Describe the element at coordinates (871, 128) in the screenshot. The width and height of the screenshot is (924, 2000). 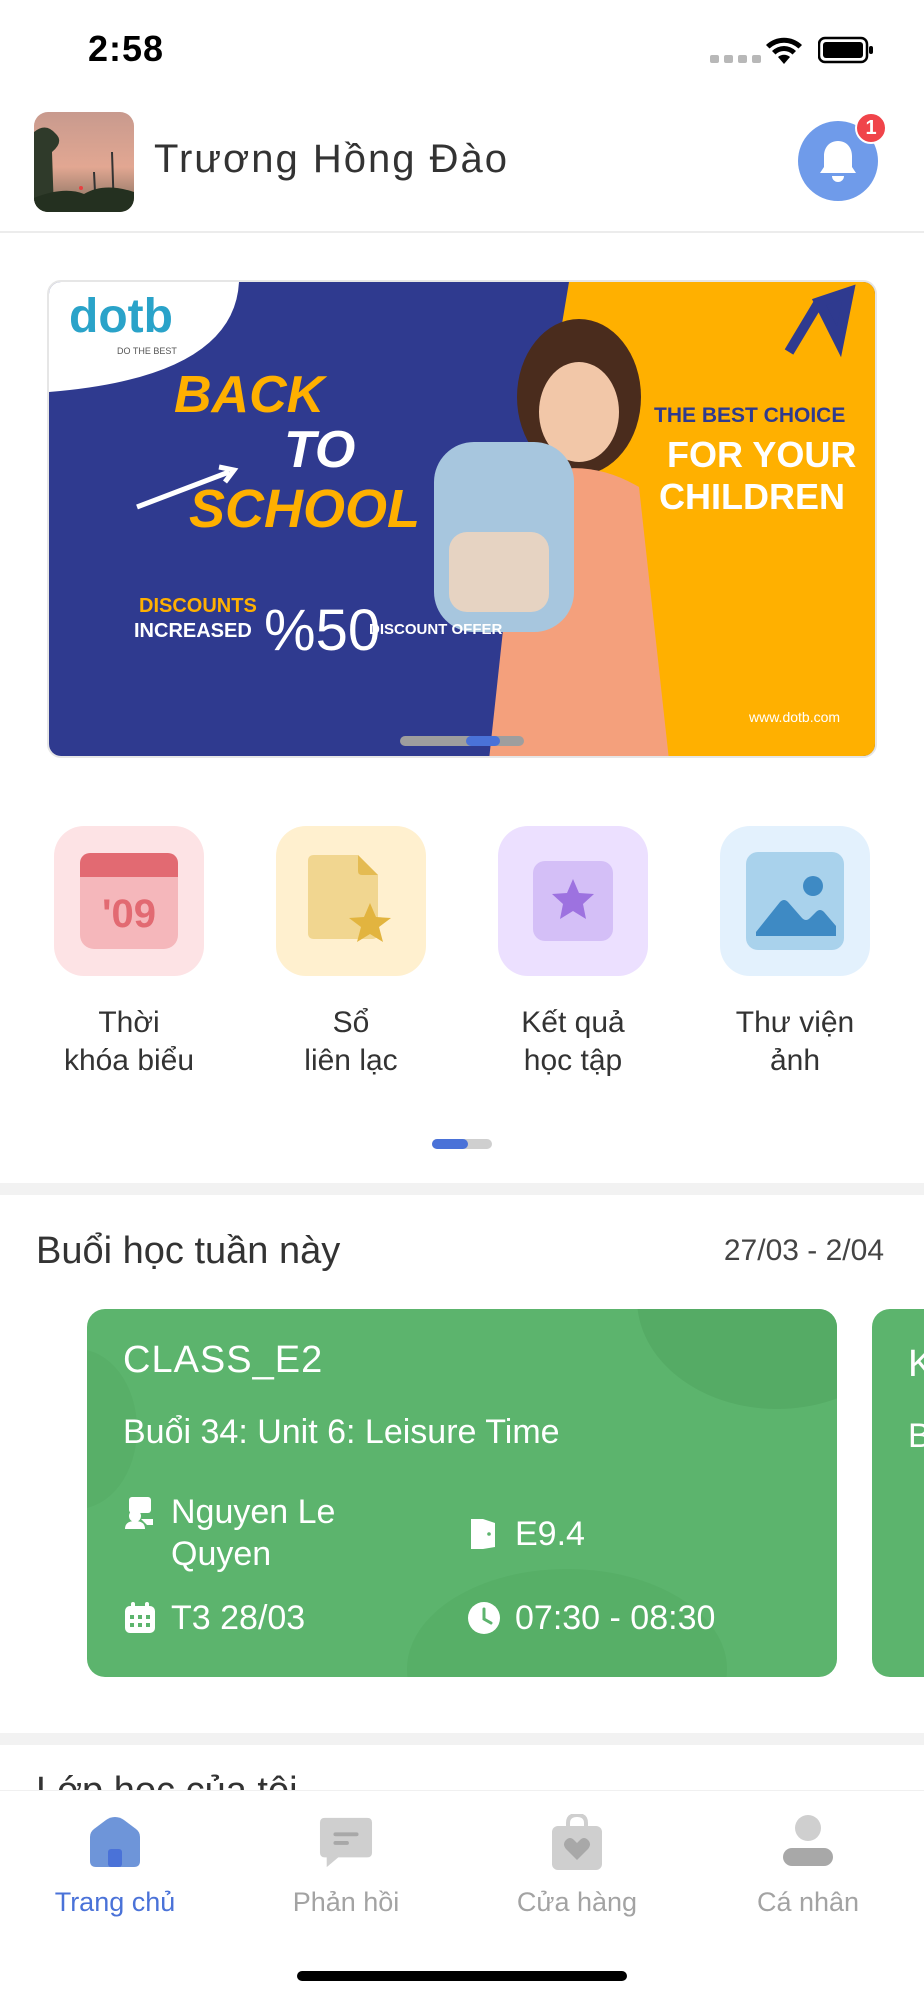
I see `notification-badge: 1` at that location.